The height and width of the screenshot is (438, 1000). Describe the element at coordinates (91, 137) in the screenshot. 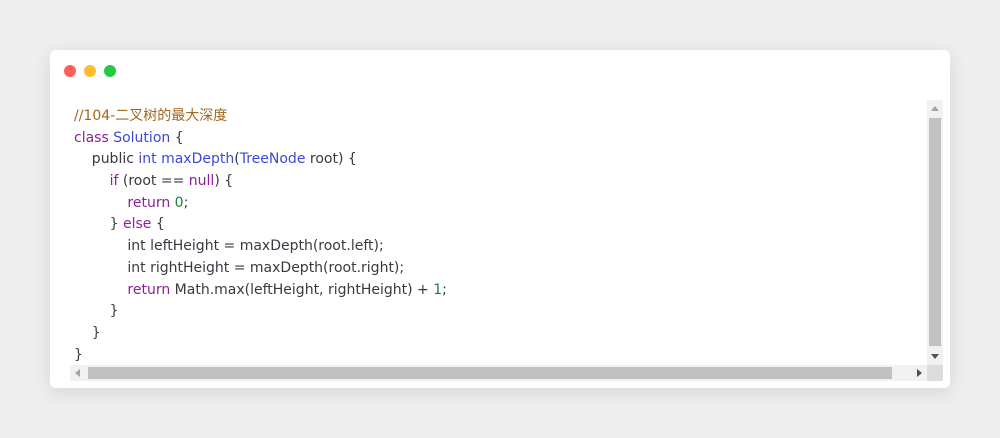

I see `code-token-keyword: class` at that location.